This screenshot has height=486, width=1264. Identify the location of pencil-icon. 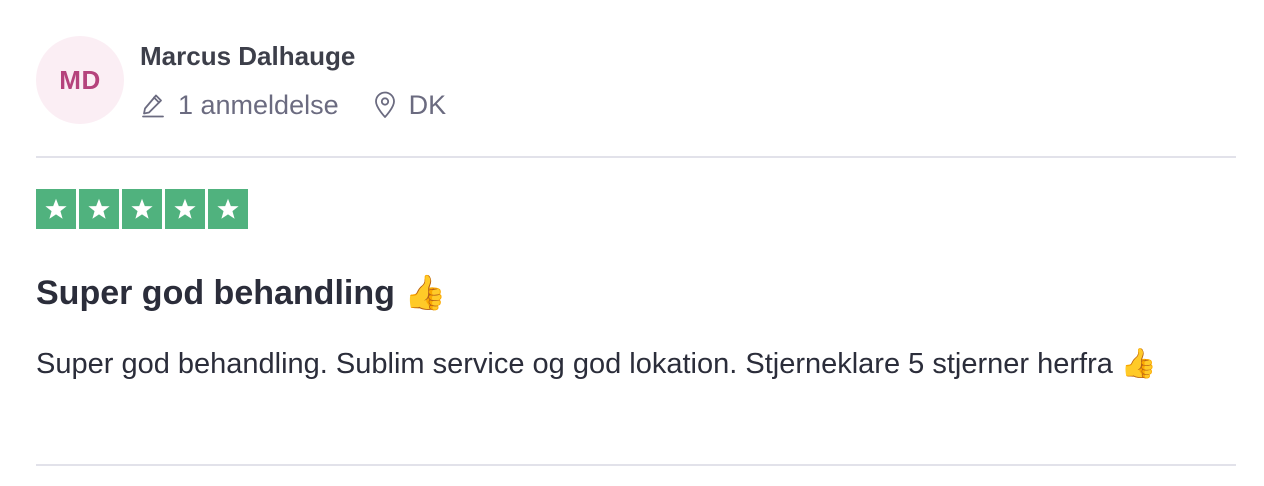
(153, 105).